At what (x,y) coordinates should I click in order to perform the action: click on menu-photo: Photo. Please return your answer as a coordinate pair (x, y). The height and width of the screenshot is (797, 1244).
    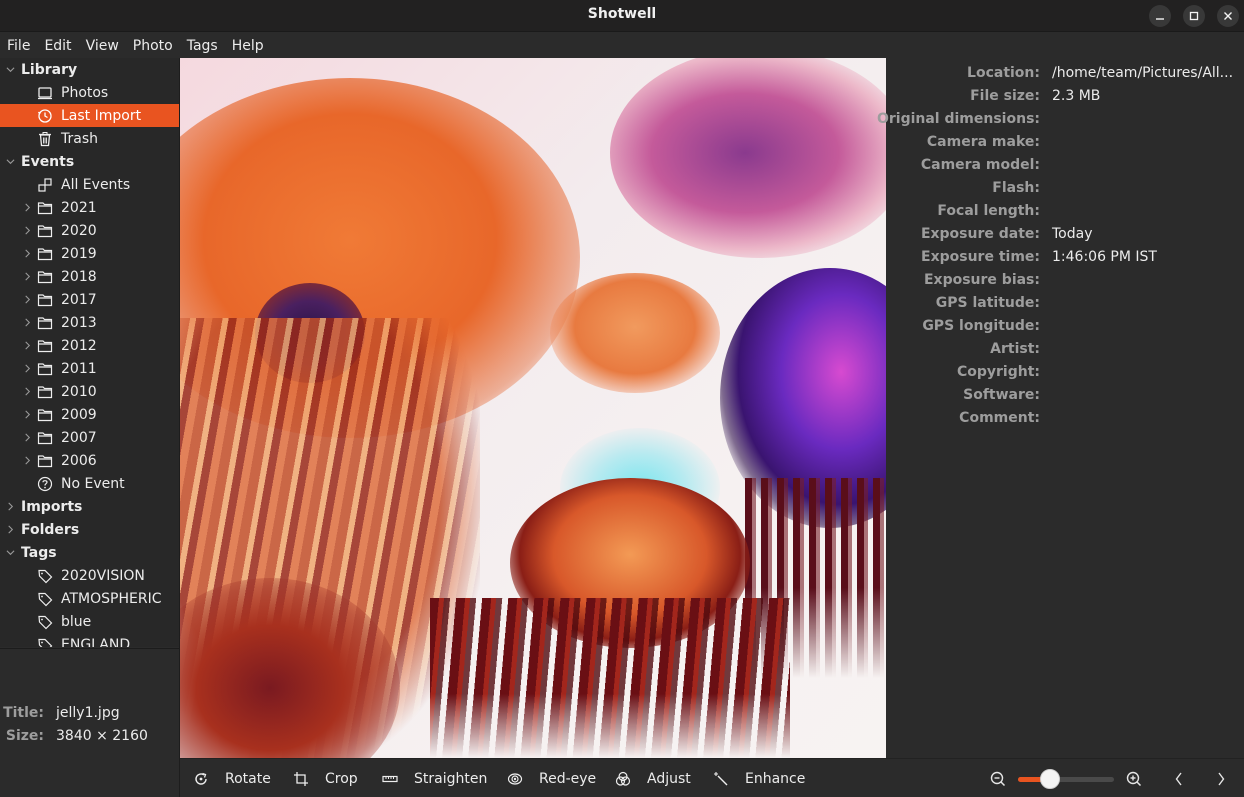
    Looking at the image, I should click on (153, 46).